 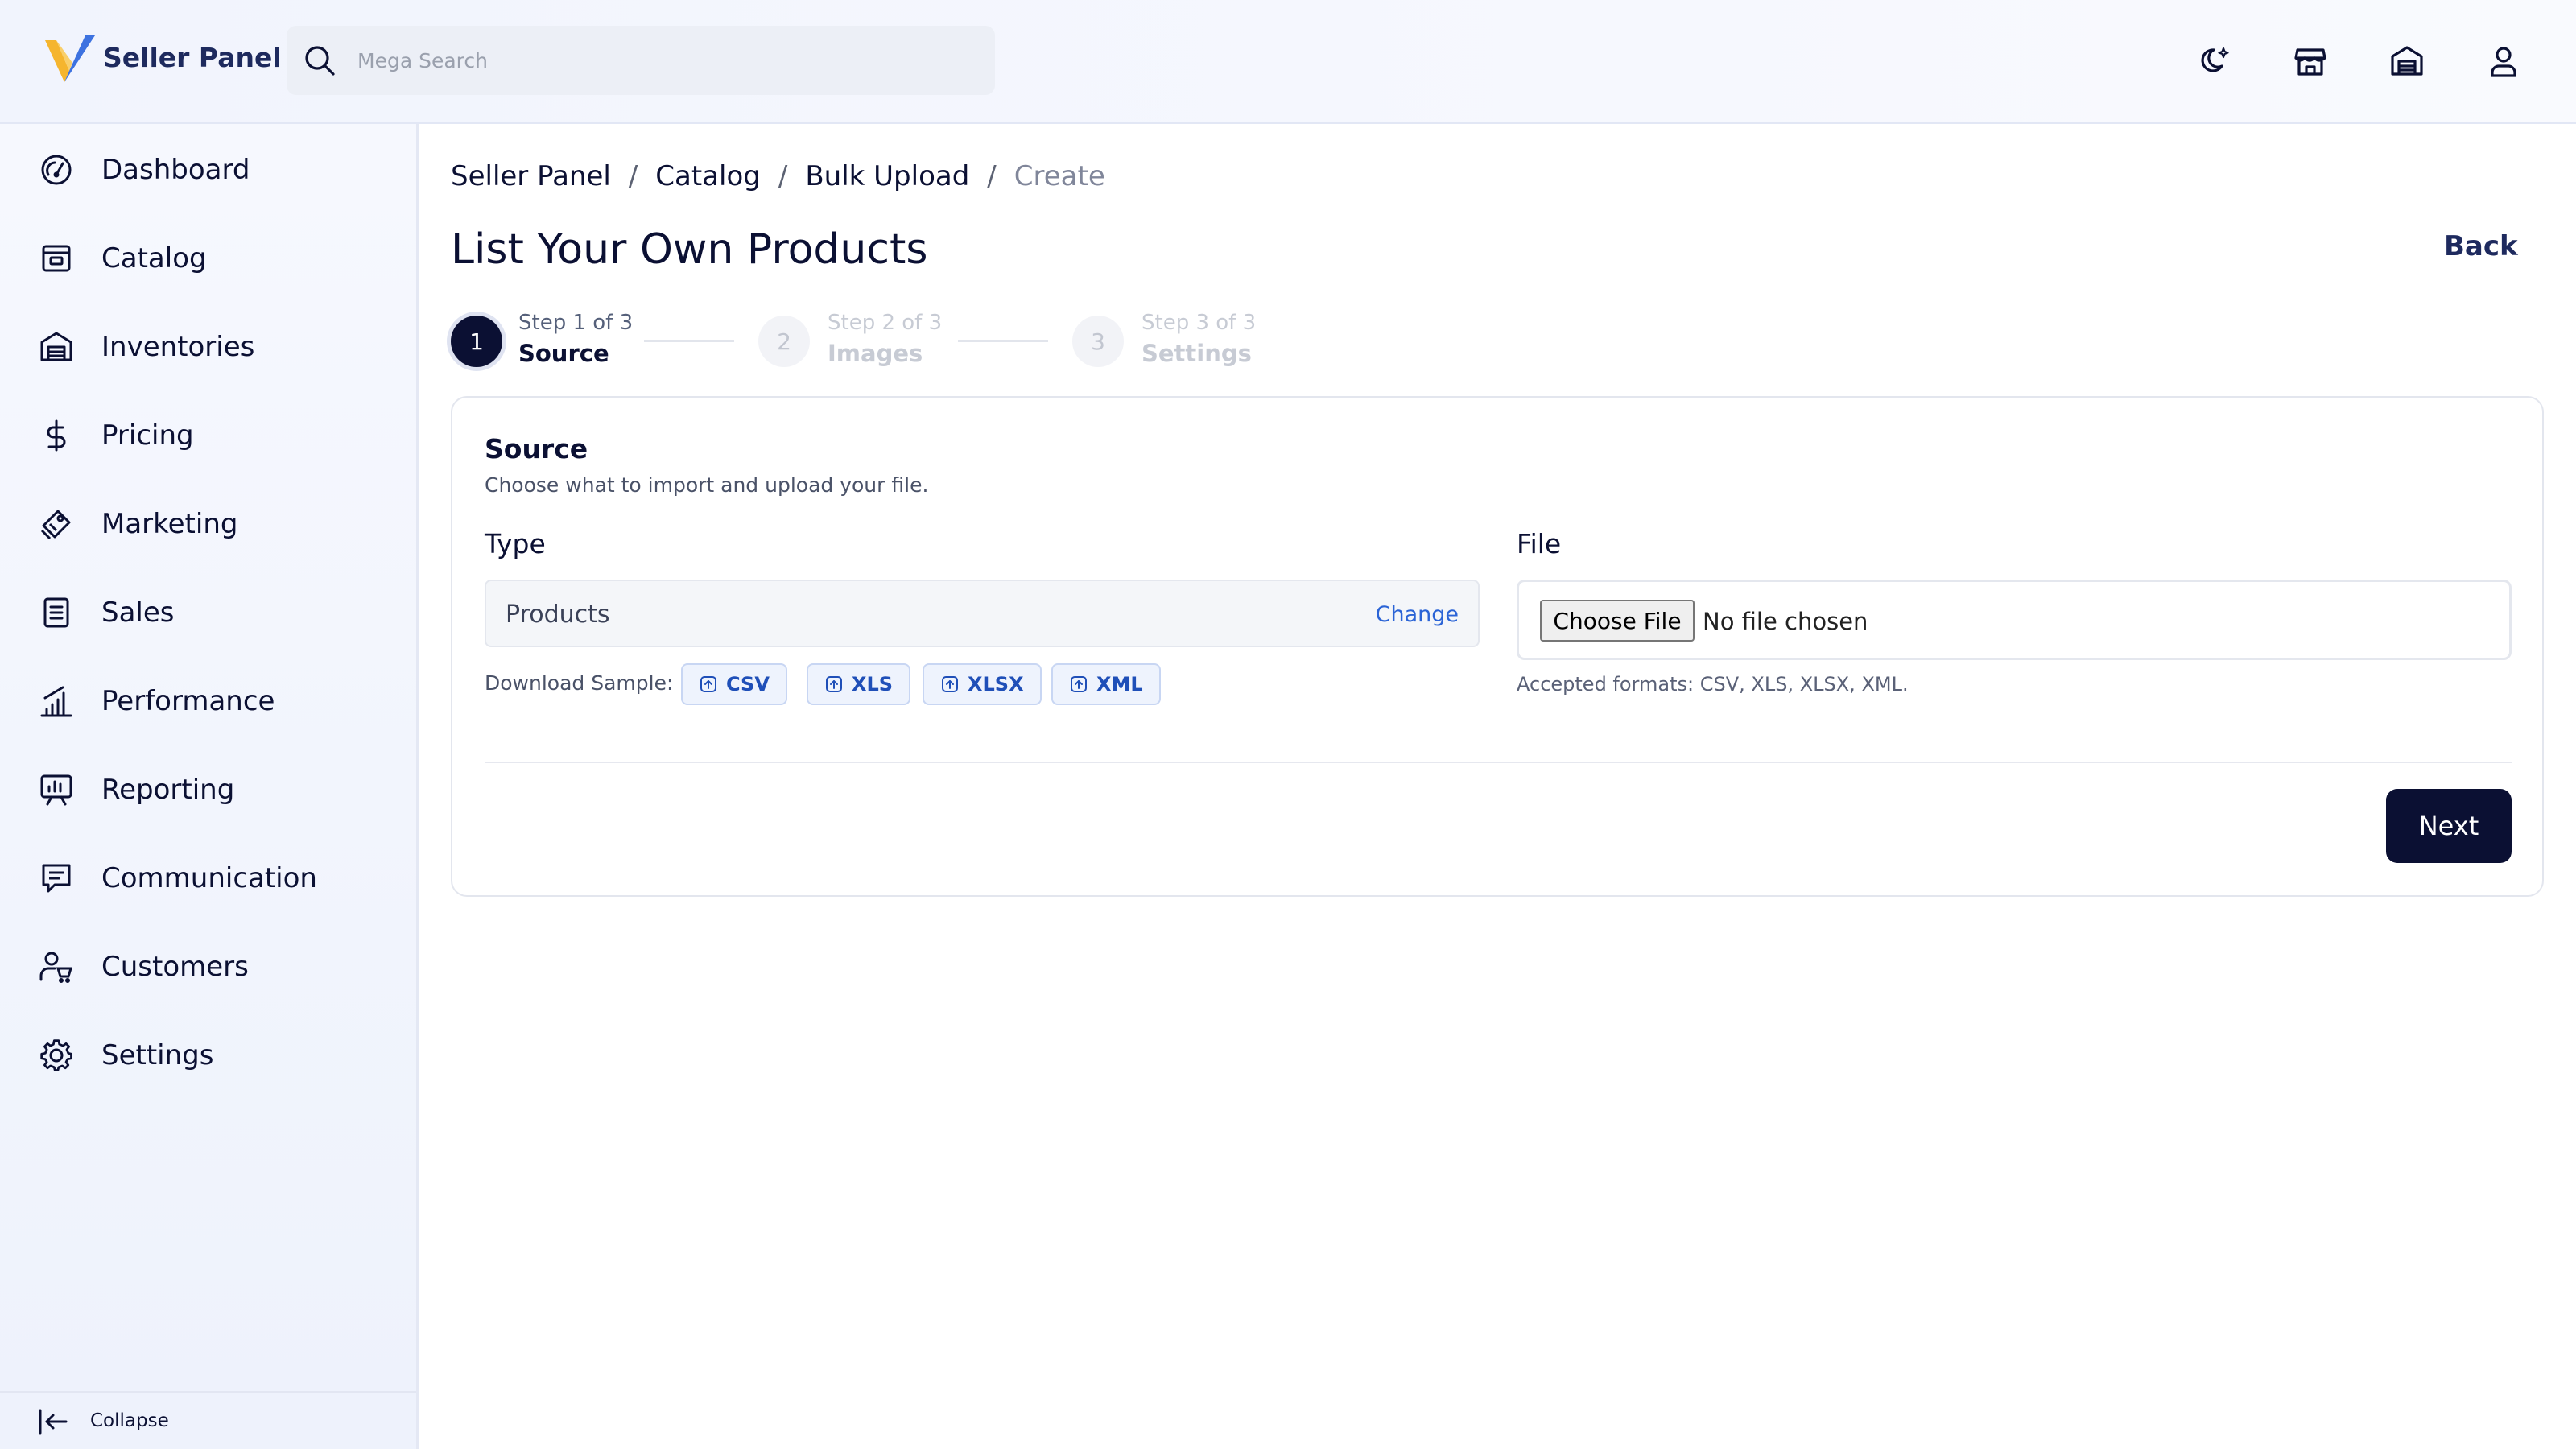 What do you see at coordinates (996, 684) in the screenshot?
I see `chip-label: XLSX` at bounding box center [996, 684].